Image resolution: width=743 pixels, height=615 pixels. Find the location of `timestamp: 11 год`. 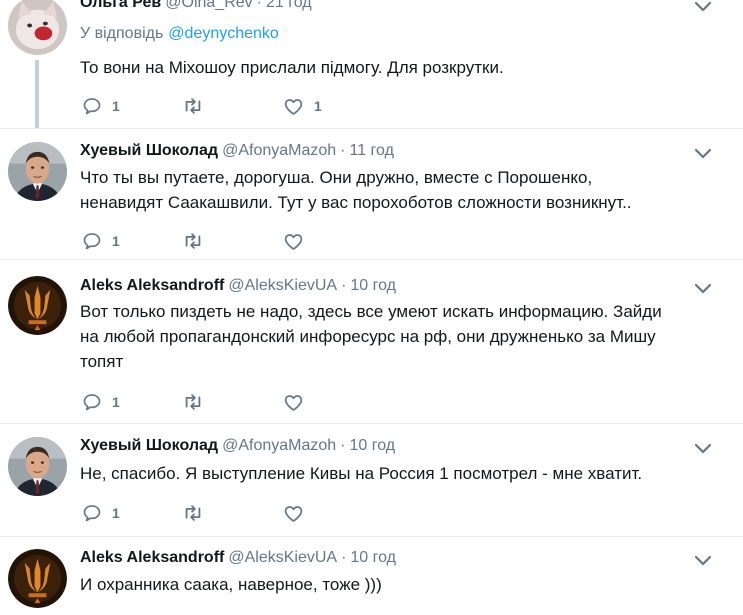

timestamp: 11 год is located at coordinates (371, 150).